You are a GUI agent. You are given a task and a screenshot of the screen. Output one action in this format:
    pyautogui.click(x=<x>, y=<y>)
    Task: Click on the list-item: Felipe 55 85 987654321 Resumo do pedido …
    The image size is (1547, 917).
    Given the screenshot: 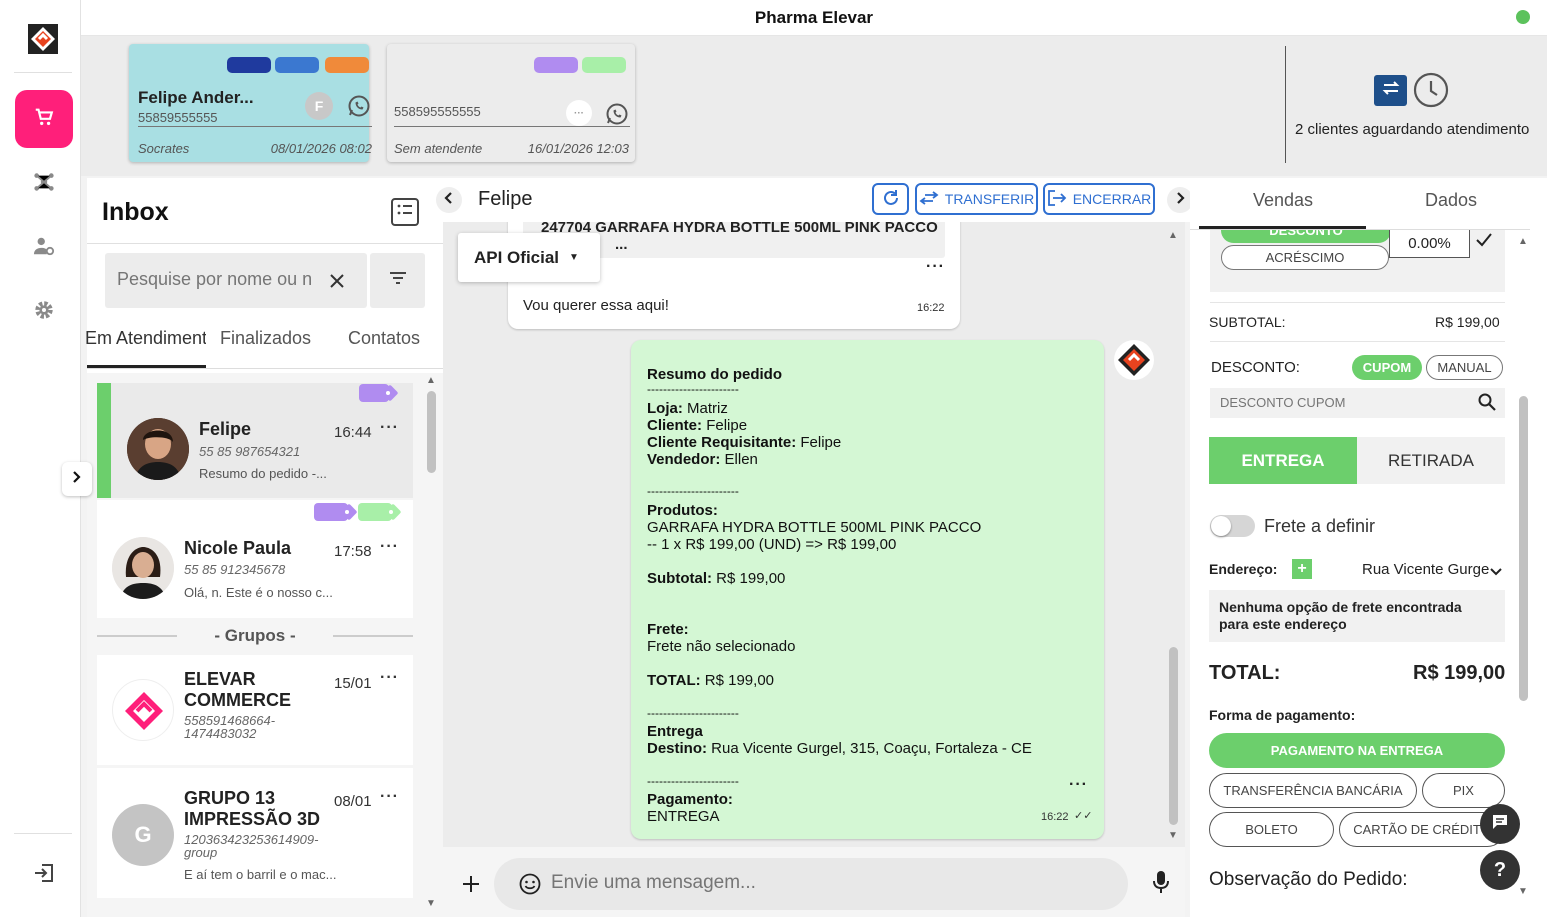 What is the action you would take?
    pyautogui.click(x=255, y=440)
    